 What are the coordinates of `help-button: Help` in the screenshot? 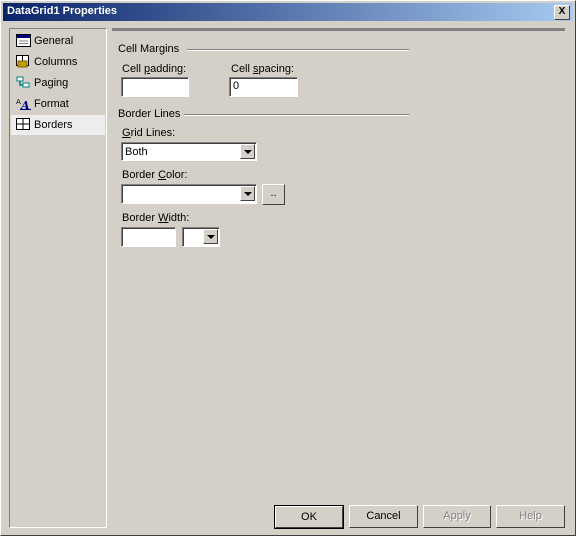 It's located at (530, 516).